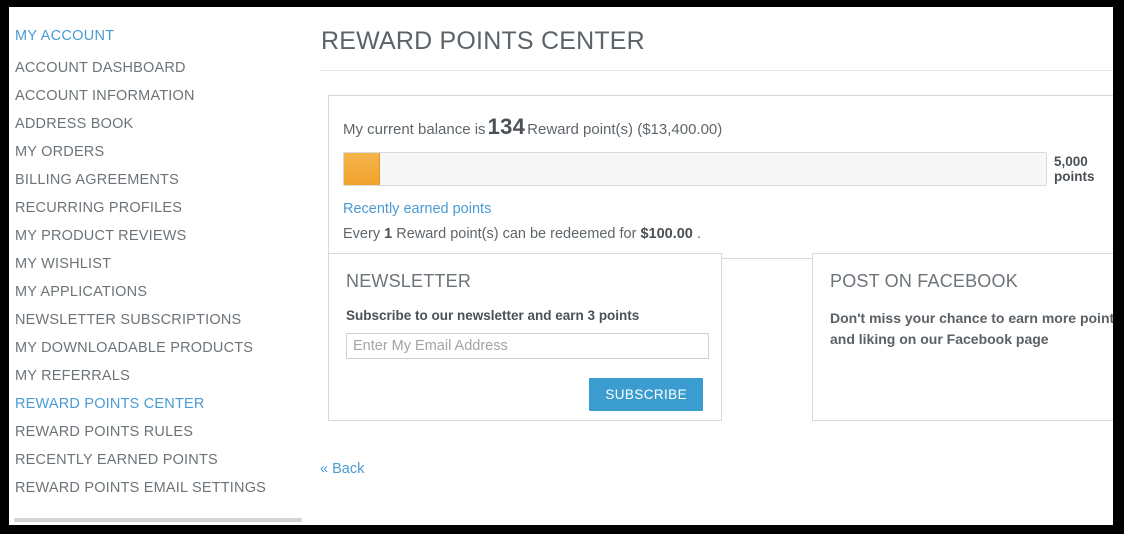  Describe the element at coordinates (160, 320) in the screenshot. I see `sidebar-item-newsletter-subscriptions: NEWSLETTER SUBSCRIPTIONS` at that location.